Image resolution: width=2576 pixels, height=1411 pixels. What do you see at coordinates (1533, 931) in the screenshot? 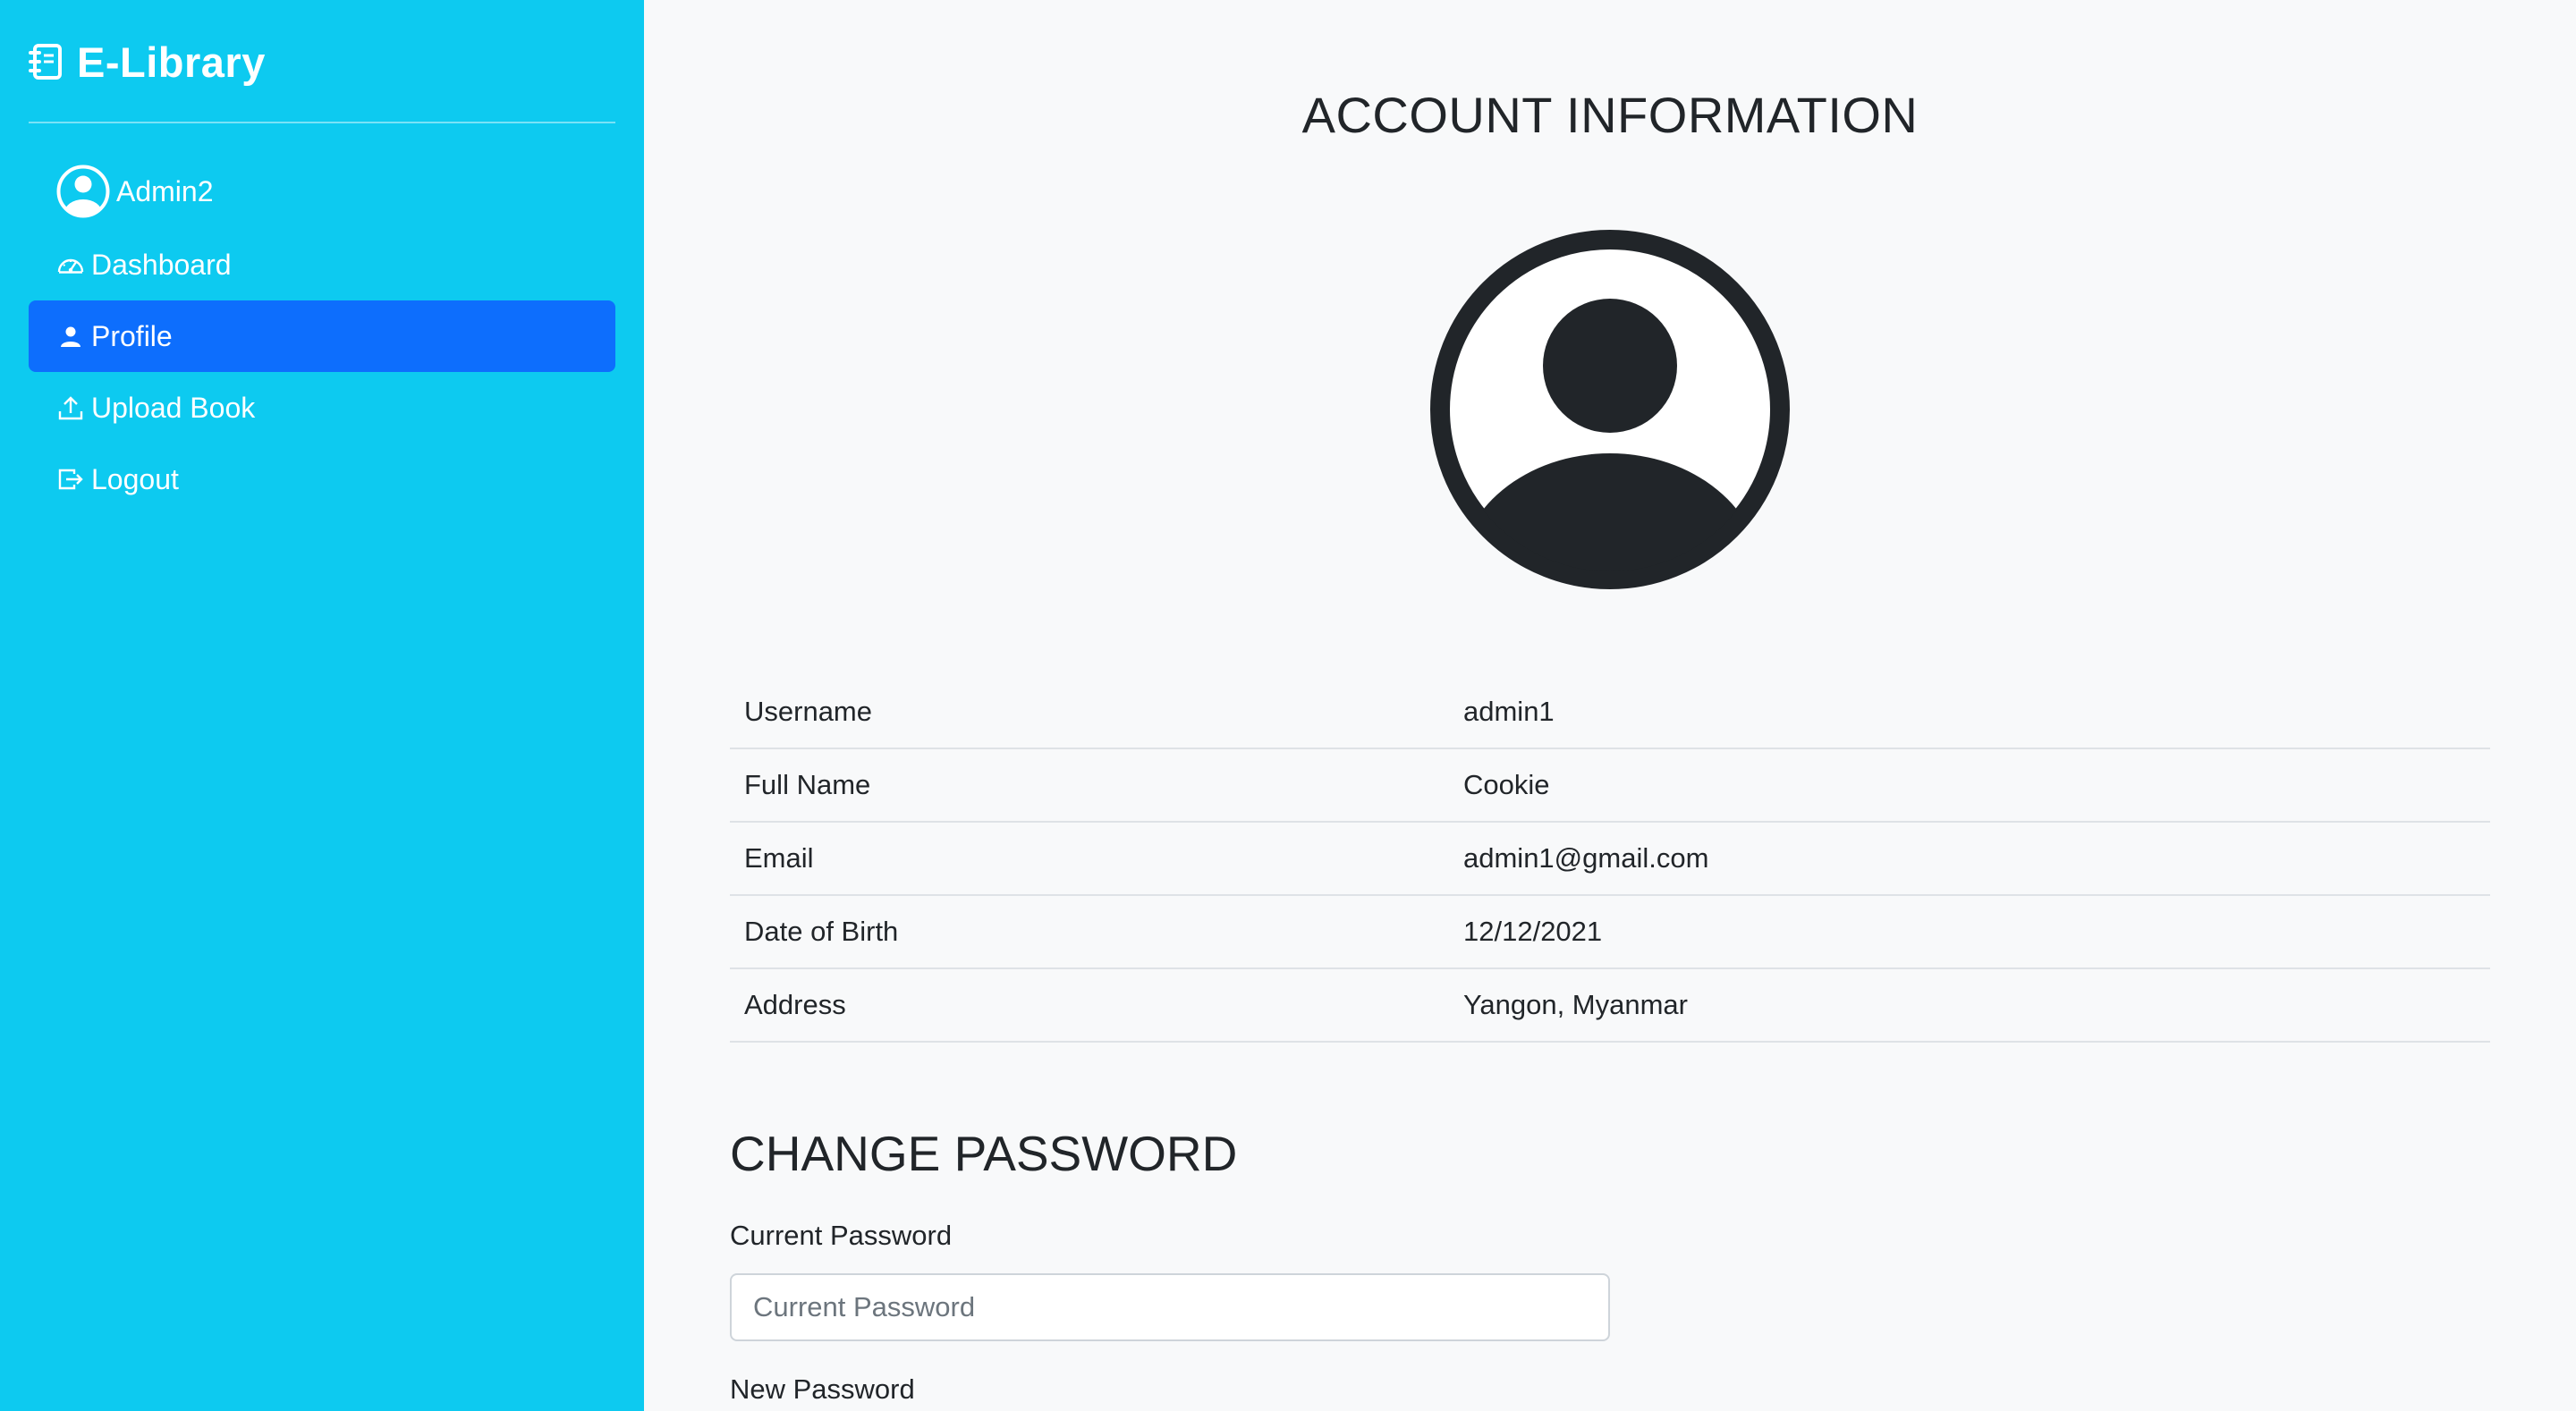
I see `info-value: 12/12/2021` at bounding box center [1533, 931].